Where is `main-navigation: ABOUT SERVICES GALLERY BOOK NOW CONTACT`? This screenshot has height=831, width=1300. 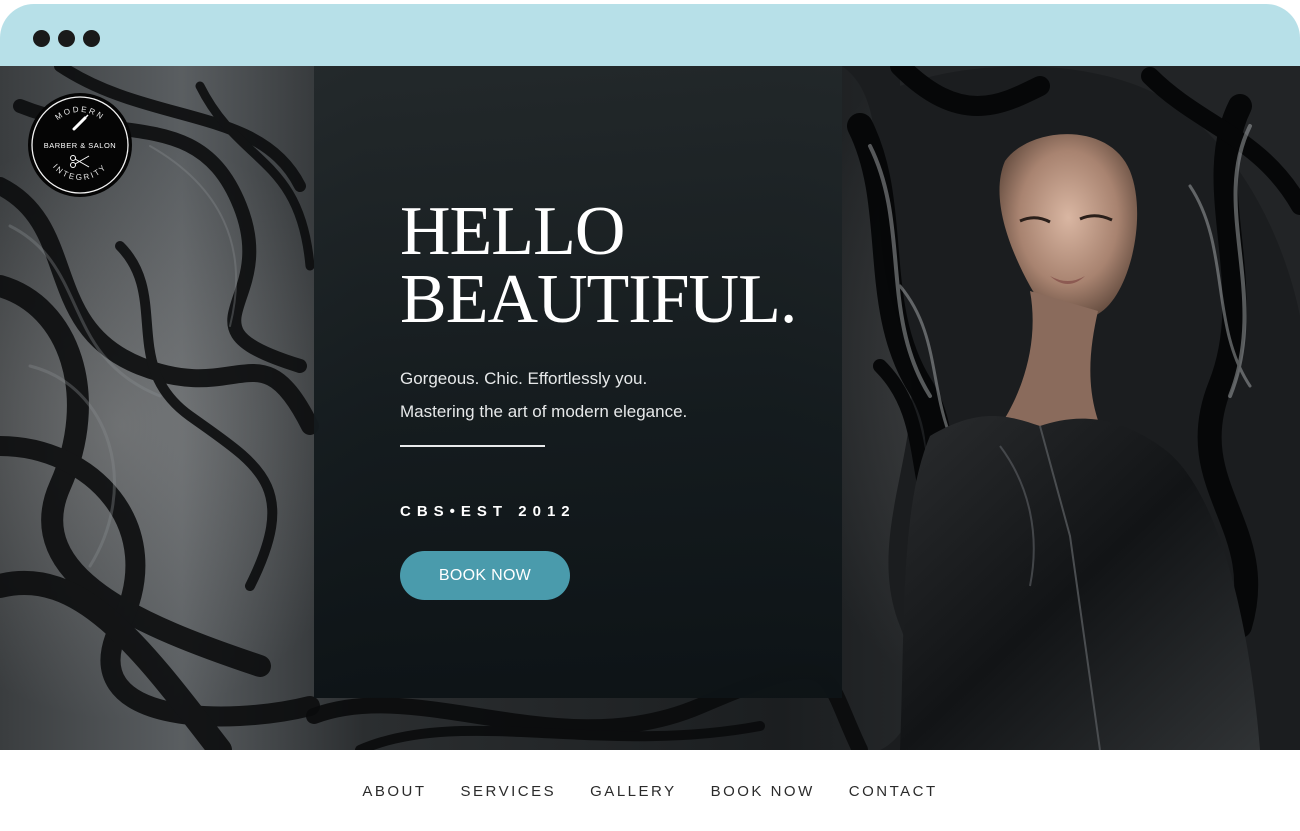
main-navigation: ABOUT SERVICES GALLERY BOOK NOW CONTACT is located at coordinates (650, 790).